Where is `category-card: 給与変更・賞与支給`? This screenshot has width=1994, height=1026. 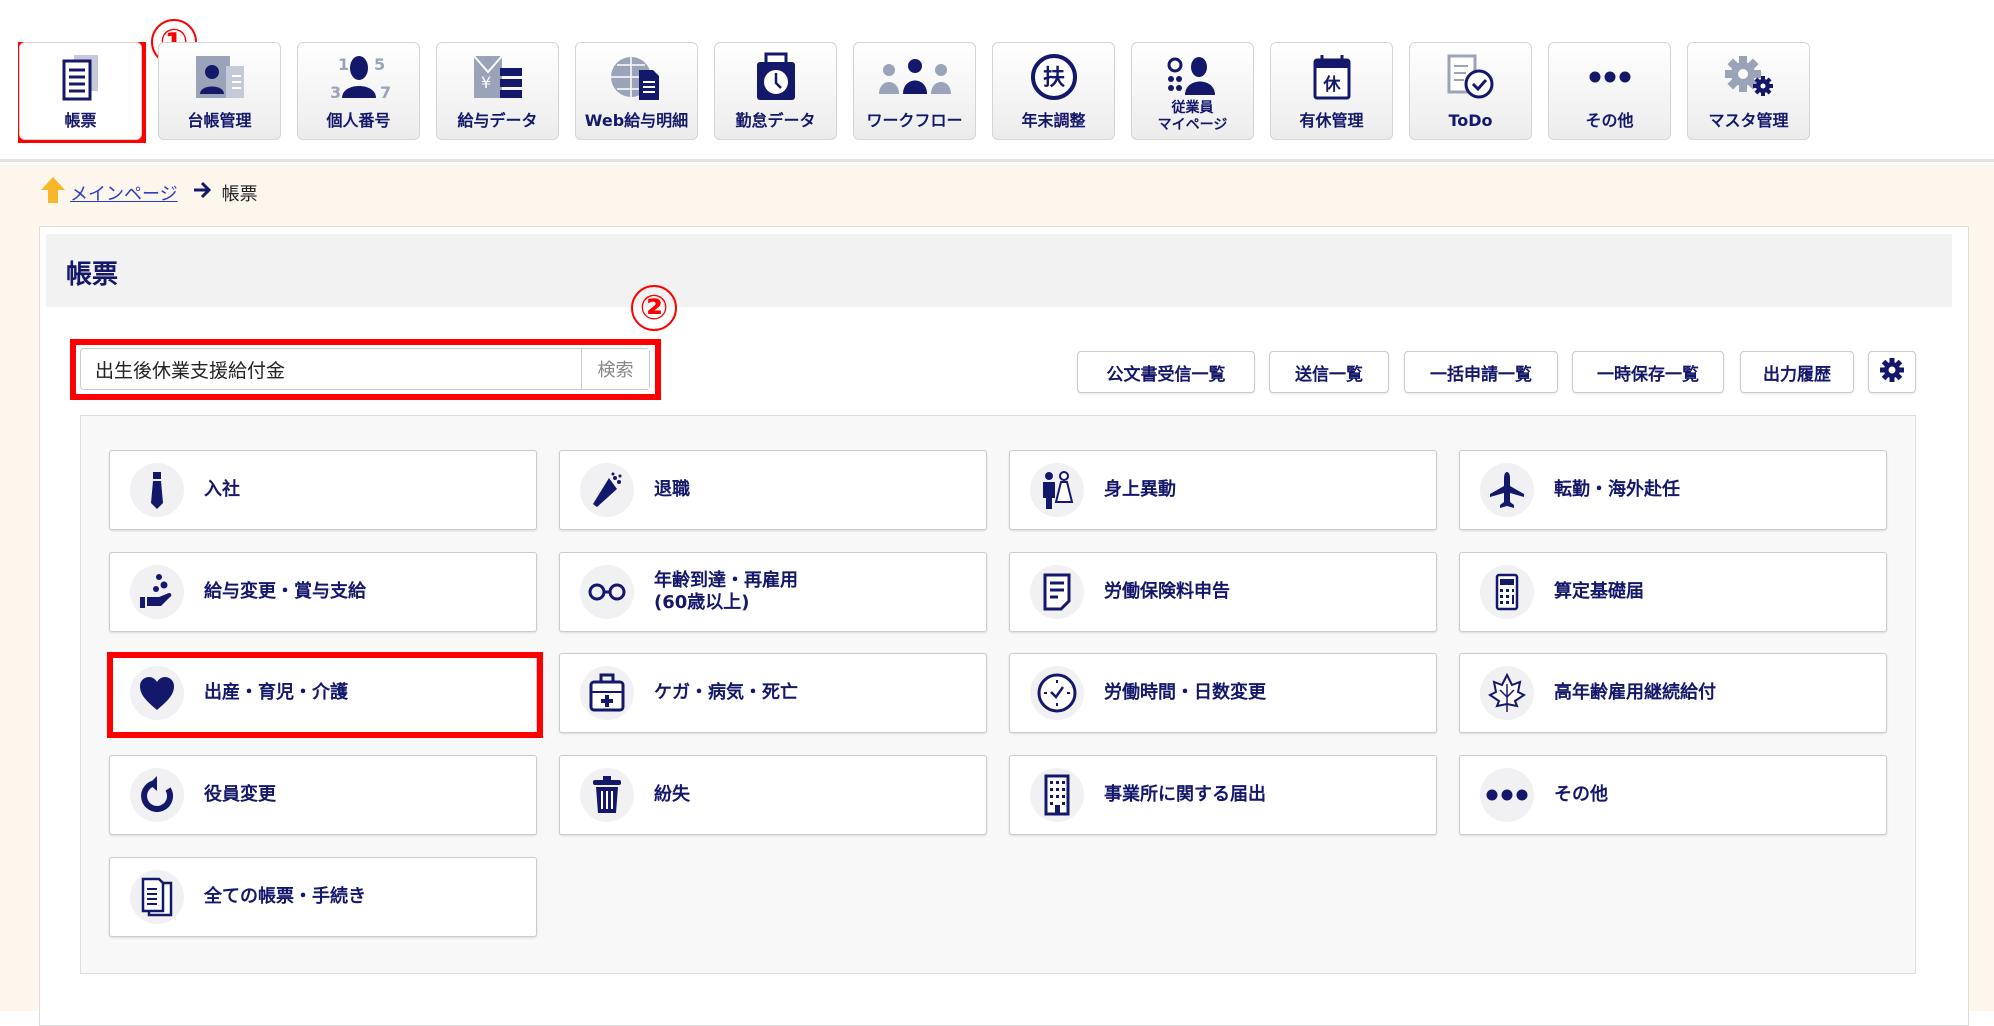 category-card: 給与変更・賞与支給 is located at coordinates (323, 591).